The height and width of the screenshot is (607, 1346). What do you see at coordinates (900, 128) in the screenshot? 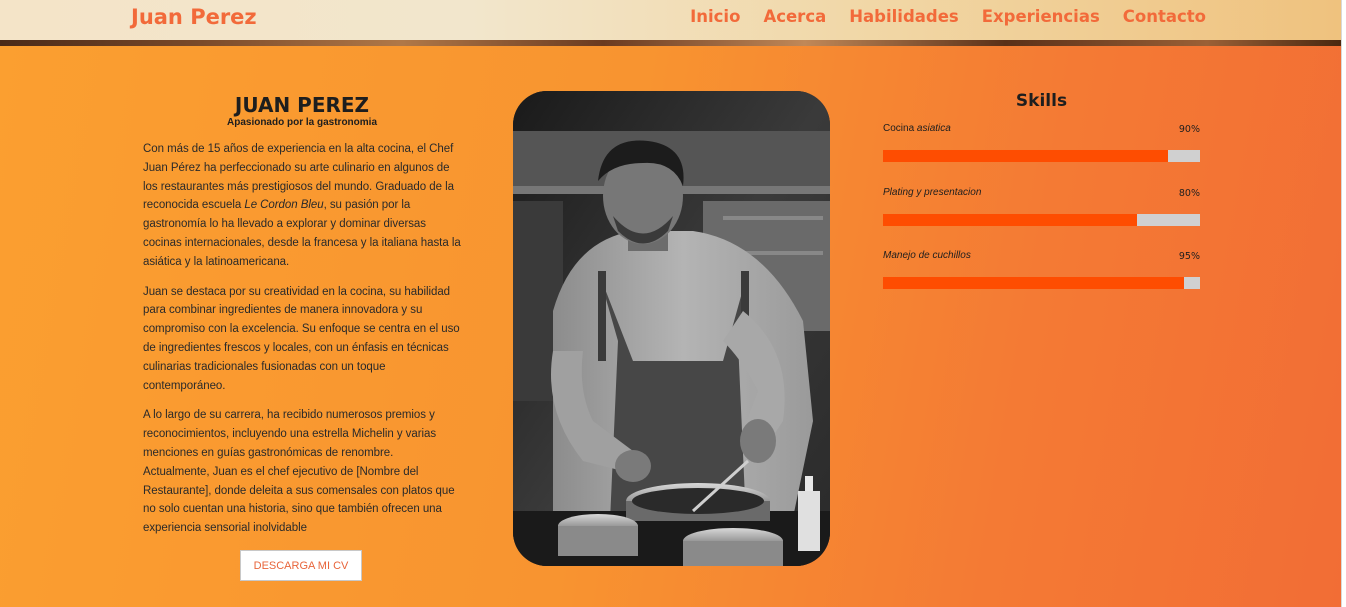
I see `skill-name-plain: Cocina` at bounding box center [900, 128].